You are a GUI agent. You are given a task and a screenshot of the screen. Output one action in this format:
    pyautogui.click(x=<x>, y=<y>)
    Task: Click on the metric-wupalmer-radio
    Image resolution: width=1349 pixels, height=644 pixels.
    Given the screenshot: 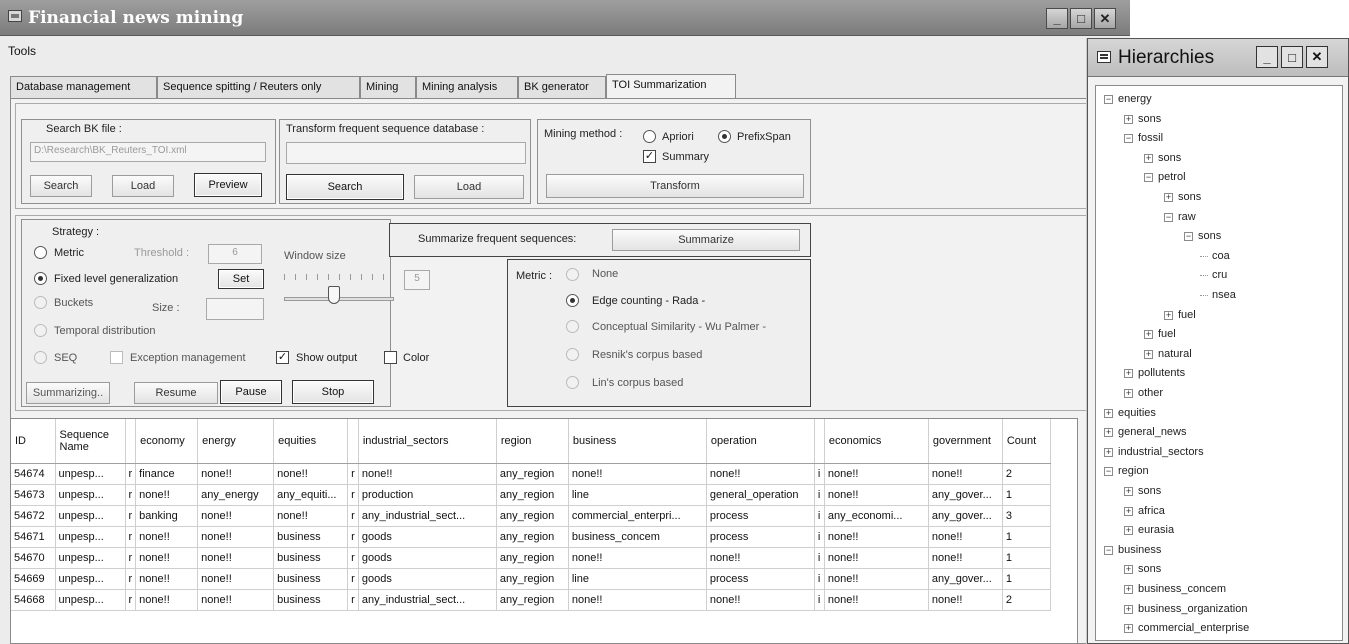 What is the action you would take?
    pyautogui.click(x=572, y=326)
    